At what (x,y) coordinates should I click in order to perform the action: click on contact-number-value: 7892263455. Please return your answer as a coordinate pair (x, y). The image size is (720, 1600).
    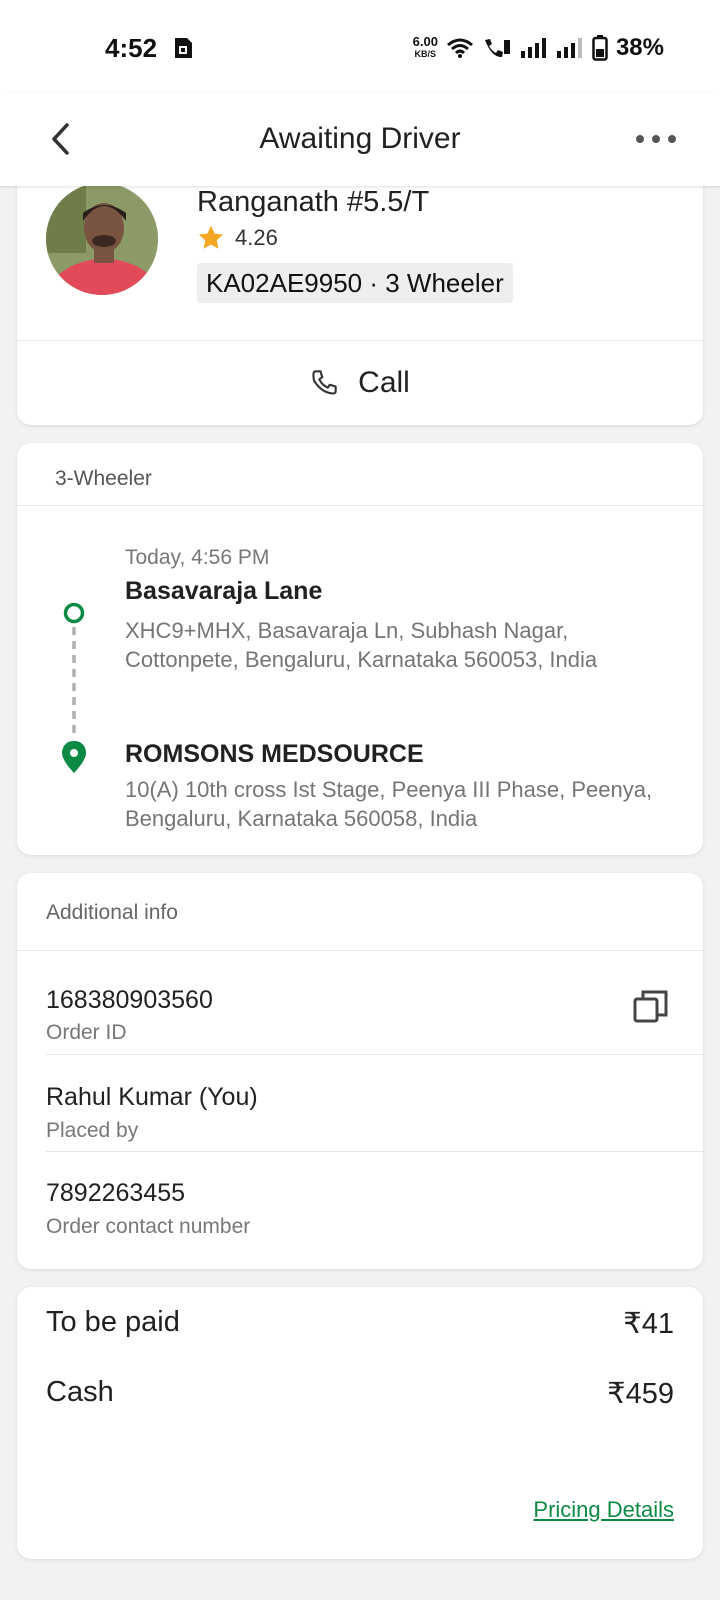
    Looking at the image, I should click on (116, 1193).